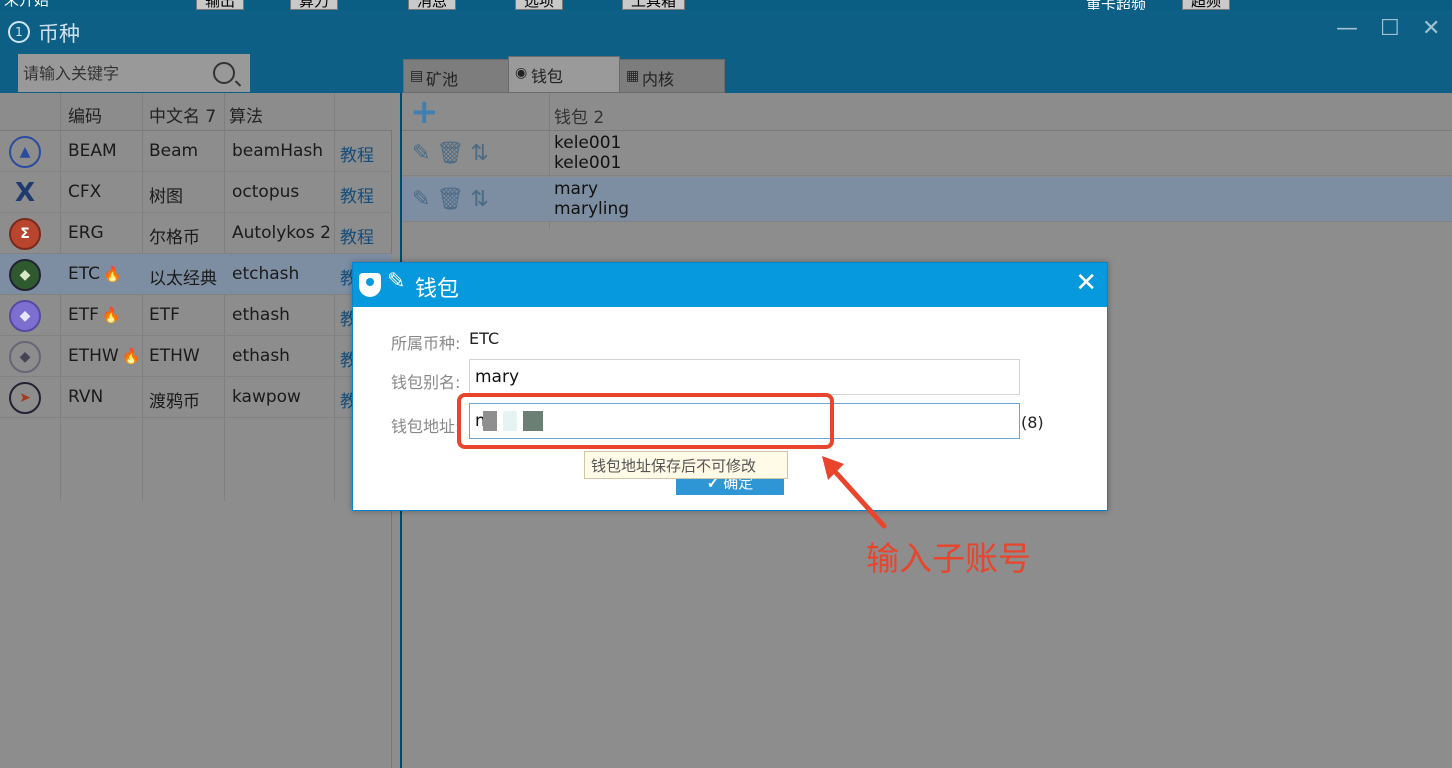  Describe the element at coordinates (1390, 28) in the screenshot. I see `maximize-button: ☐` at that location.